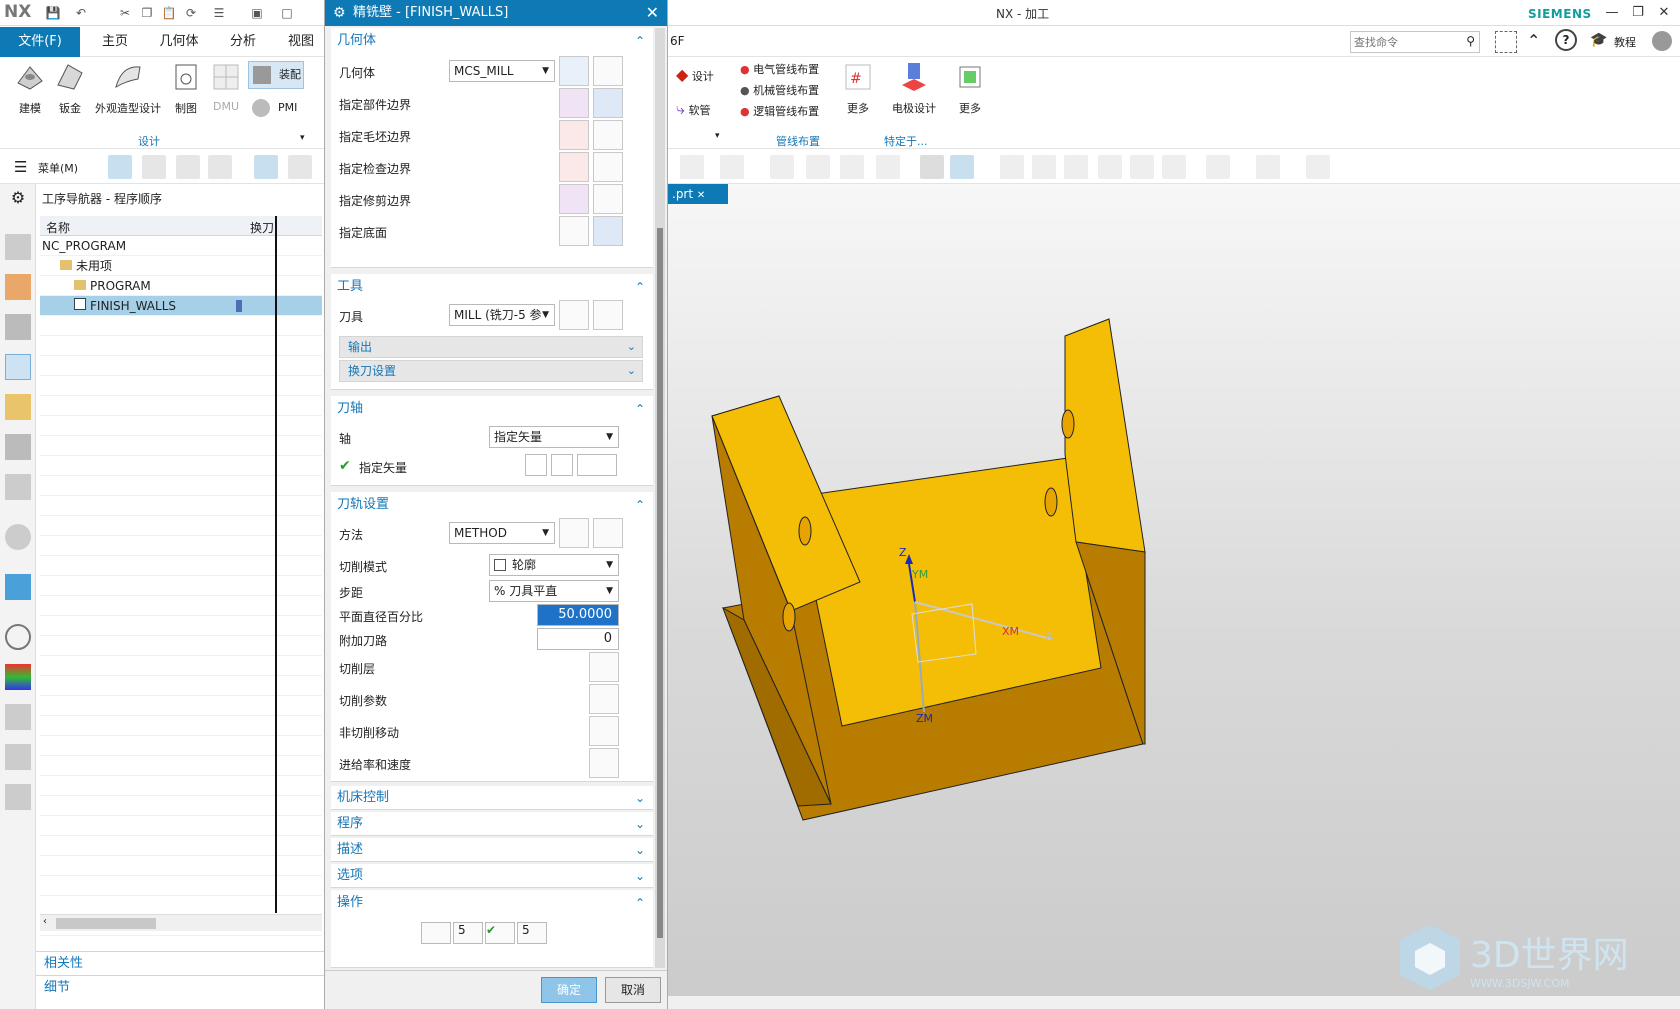 The width and height of the screenshot is (1680, 1009). I want to click on additional-passes-input: 0, so click(578, 639).